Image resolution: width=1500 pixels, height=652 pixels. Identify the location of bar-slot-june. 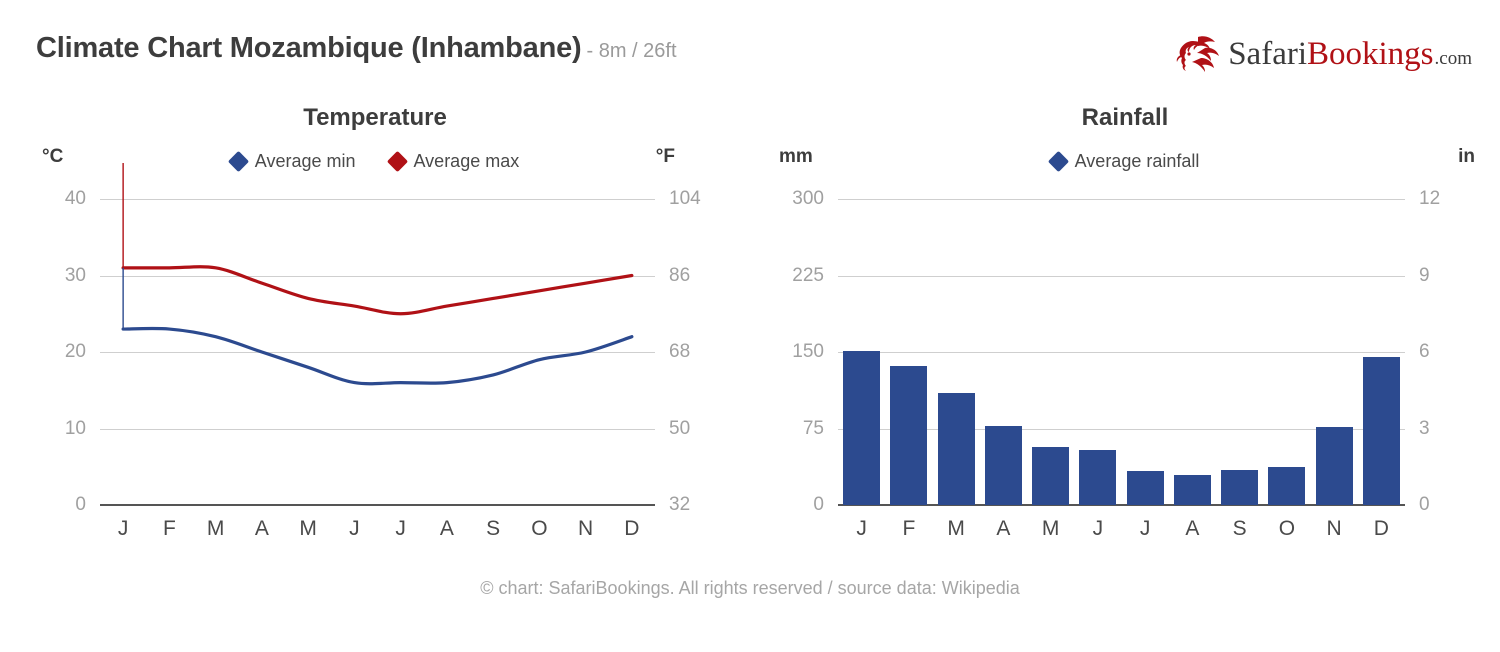
(1097, 352).